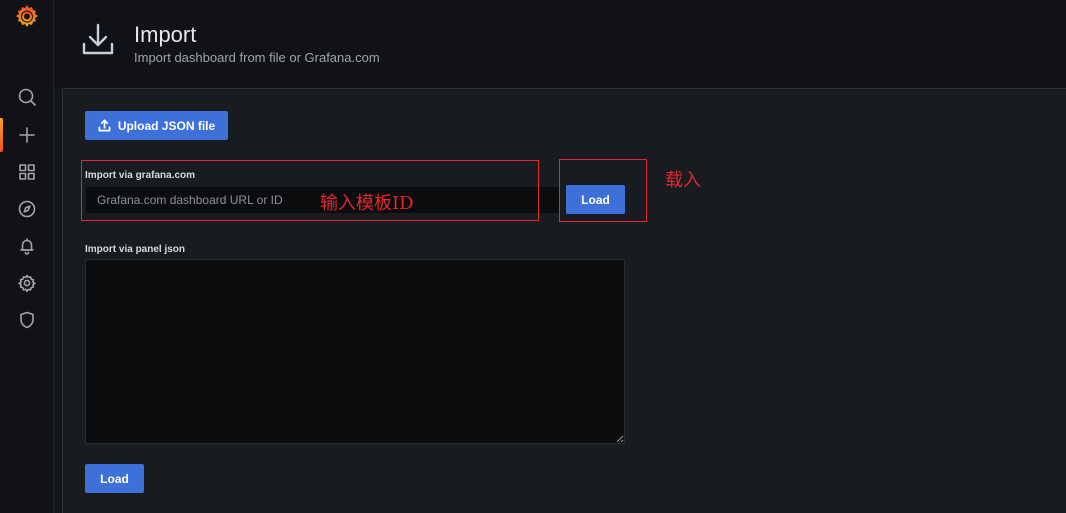 Image resolution: width=1066 pixels, height=513 pixels. What do you see at coordinates (27, 135) in the screenshot?
I see `plus-icon` at bounding box center [27, 135].